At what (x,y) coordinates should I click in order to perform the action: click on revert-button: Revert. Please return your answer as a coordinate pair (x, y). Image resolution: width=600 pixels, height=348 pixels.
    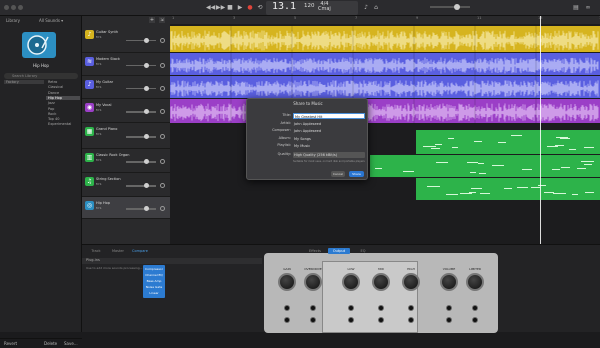
    Looking at the image, I should click on (10, 343).